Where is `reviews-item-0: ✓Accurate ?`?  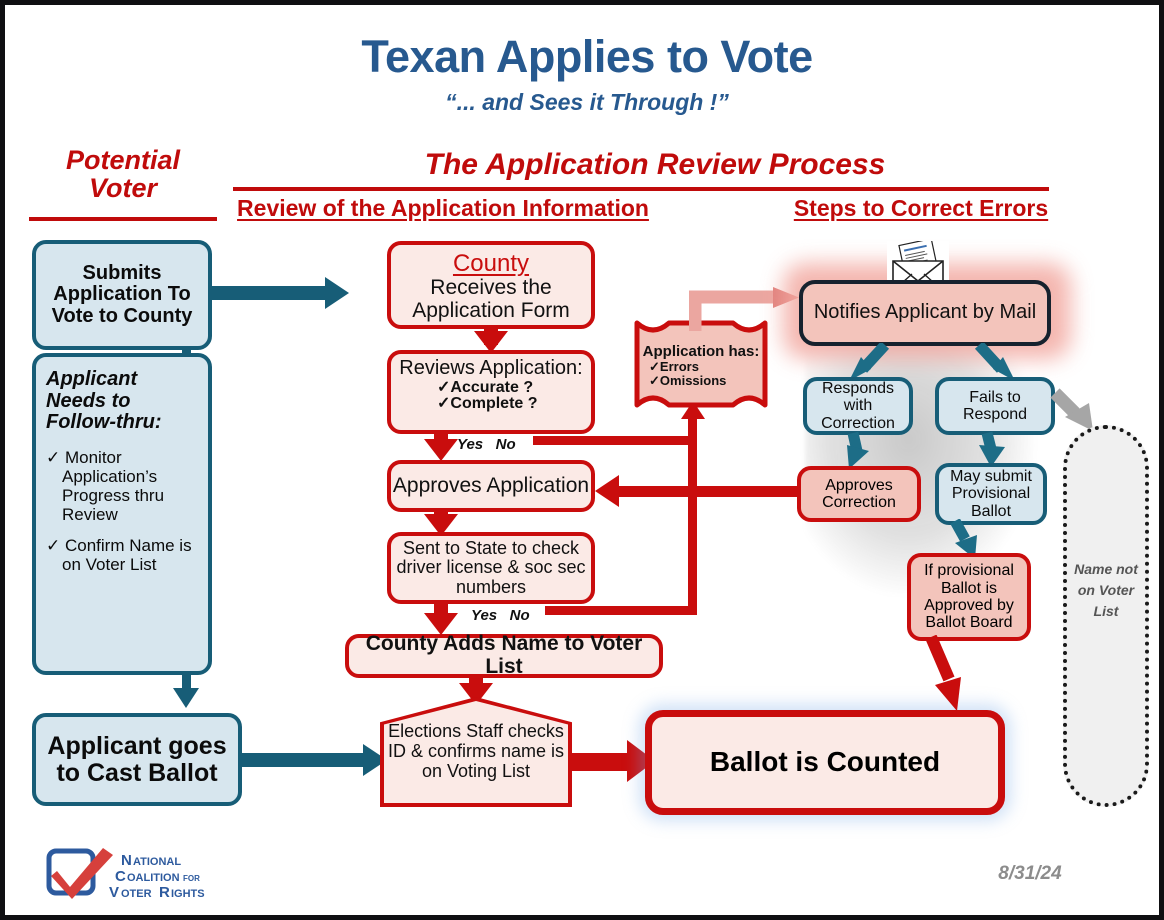 reviews-item-0: ✓Accurate ? is located at coordinates (514, 387).